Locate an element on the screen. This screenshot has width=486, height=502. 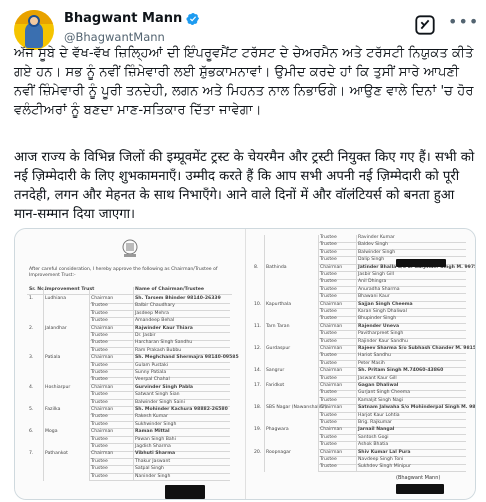
doc-table-cell: Pawan Singh Bahi is located at coordinates (155, 439).